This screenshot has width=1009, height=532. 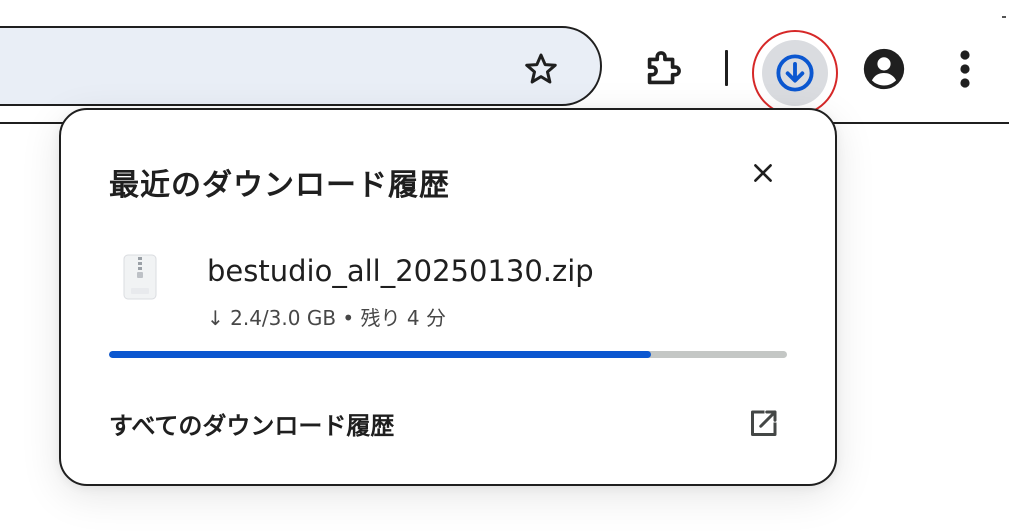 I want to click on puzzle-icon, so click(x=663, y=69).